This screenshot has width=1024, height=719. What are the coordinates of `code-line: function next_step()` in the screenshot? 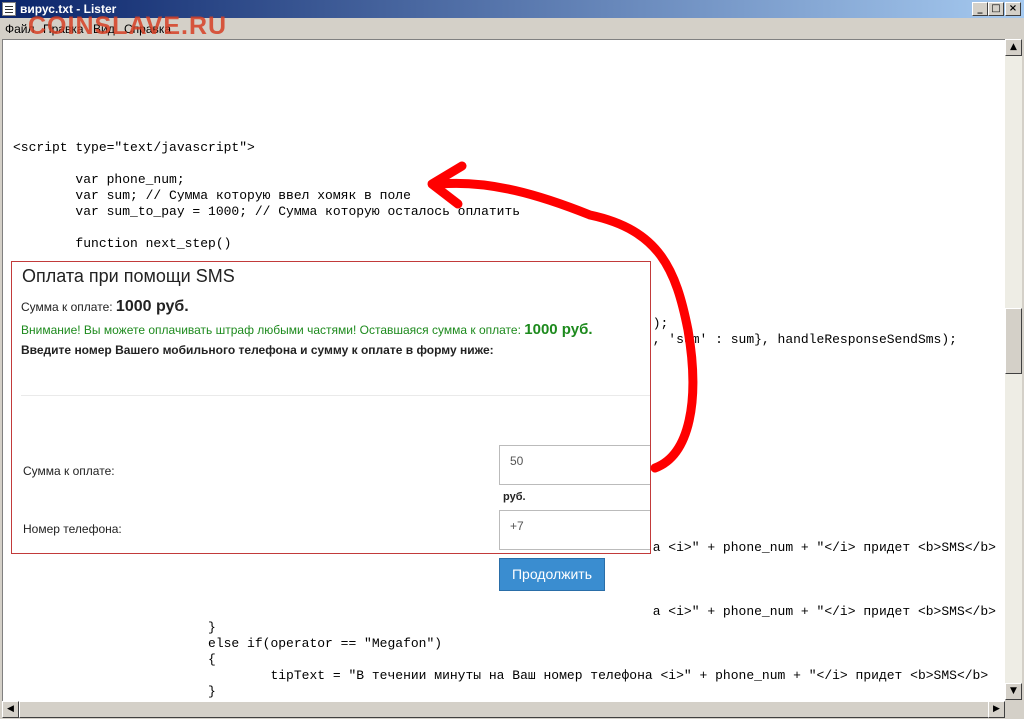 It's located at (122, 243).